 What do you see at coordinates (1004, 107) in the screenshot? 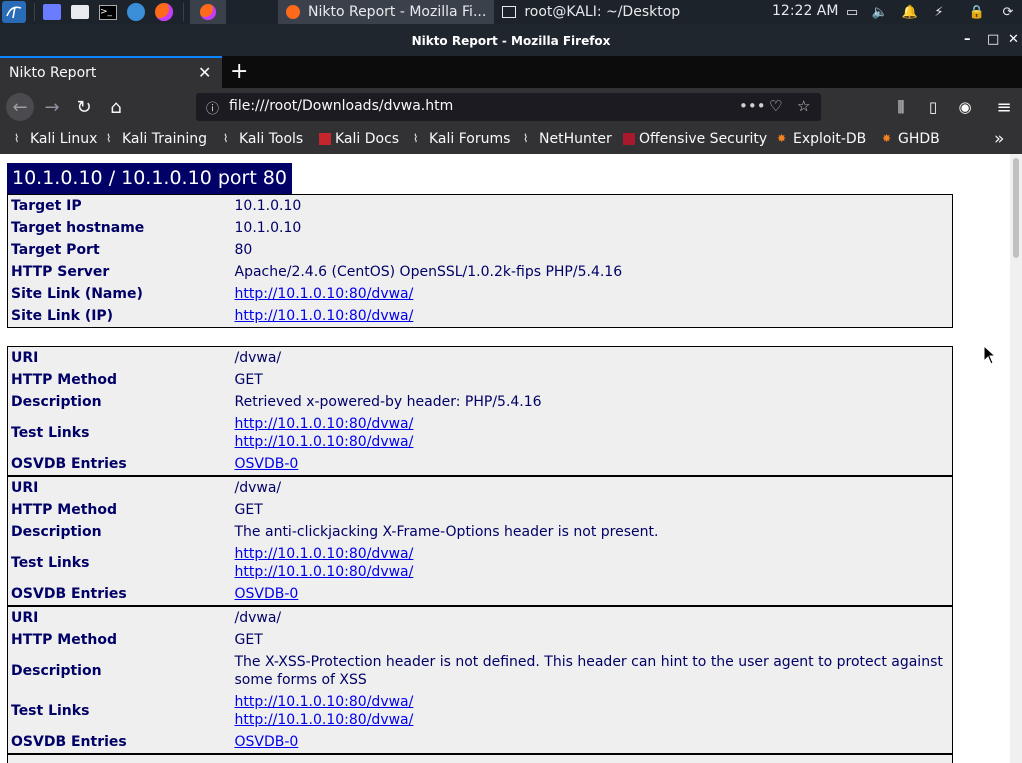
I see `menu-icon: ≡` at bounding box center [1004, 107].